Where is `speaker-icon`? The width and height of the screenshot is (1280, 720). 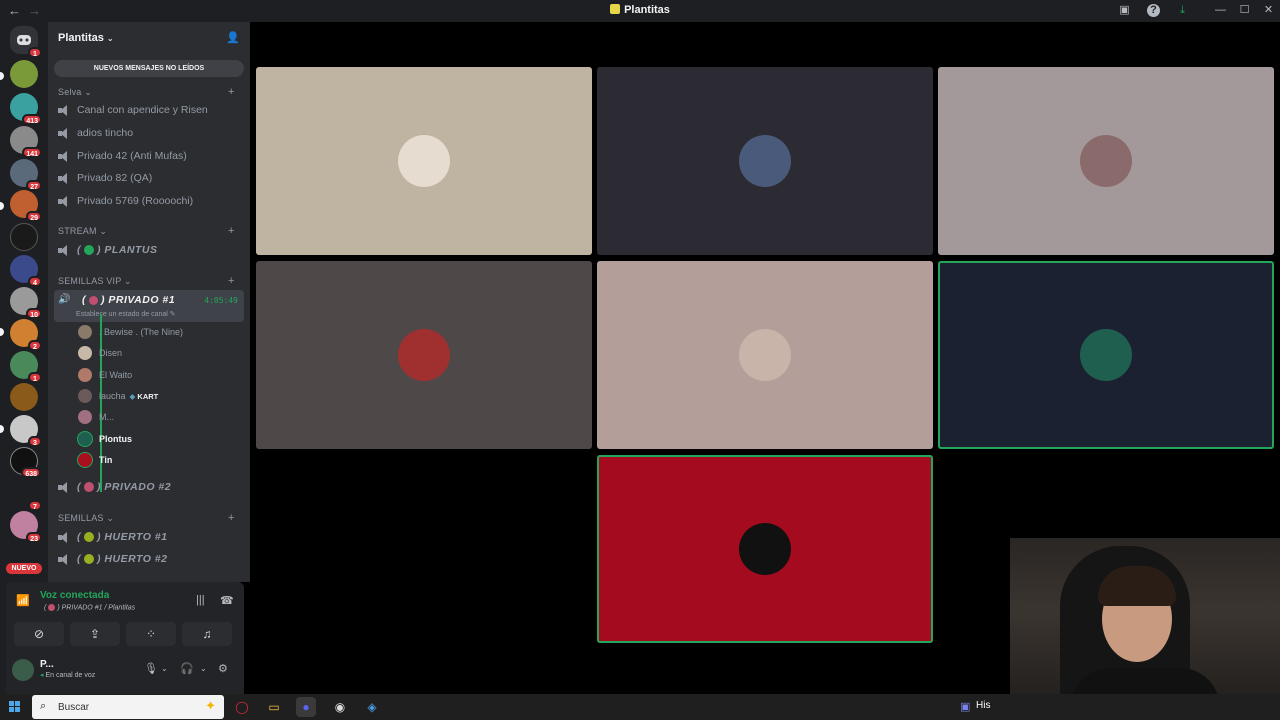 speaker-icon is located at coordinates (64, 178).